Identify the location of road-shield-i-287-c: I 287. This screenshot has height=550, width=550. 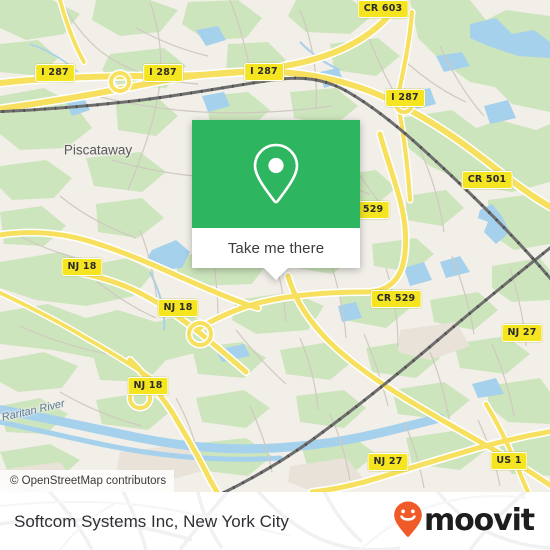
(264, 72).